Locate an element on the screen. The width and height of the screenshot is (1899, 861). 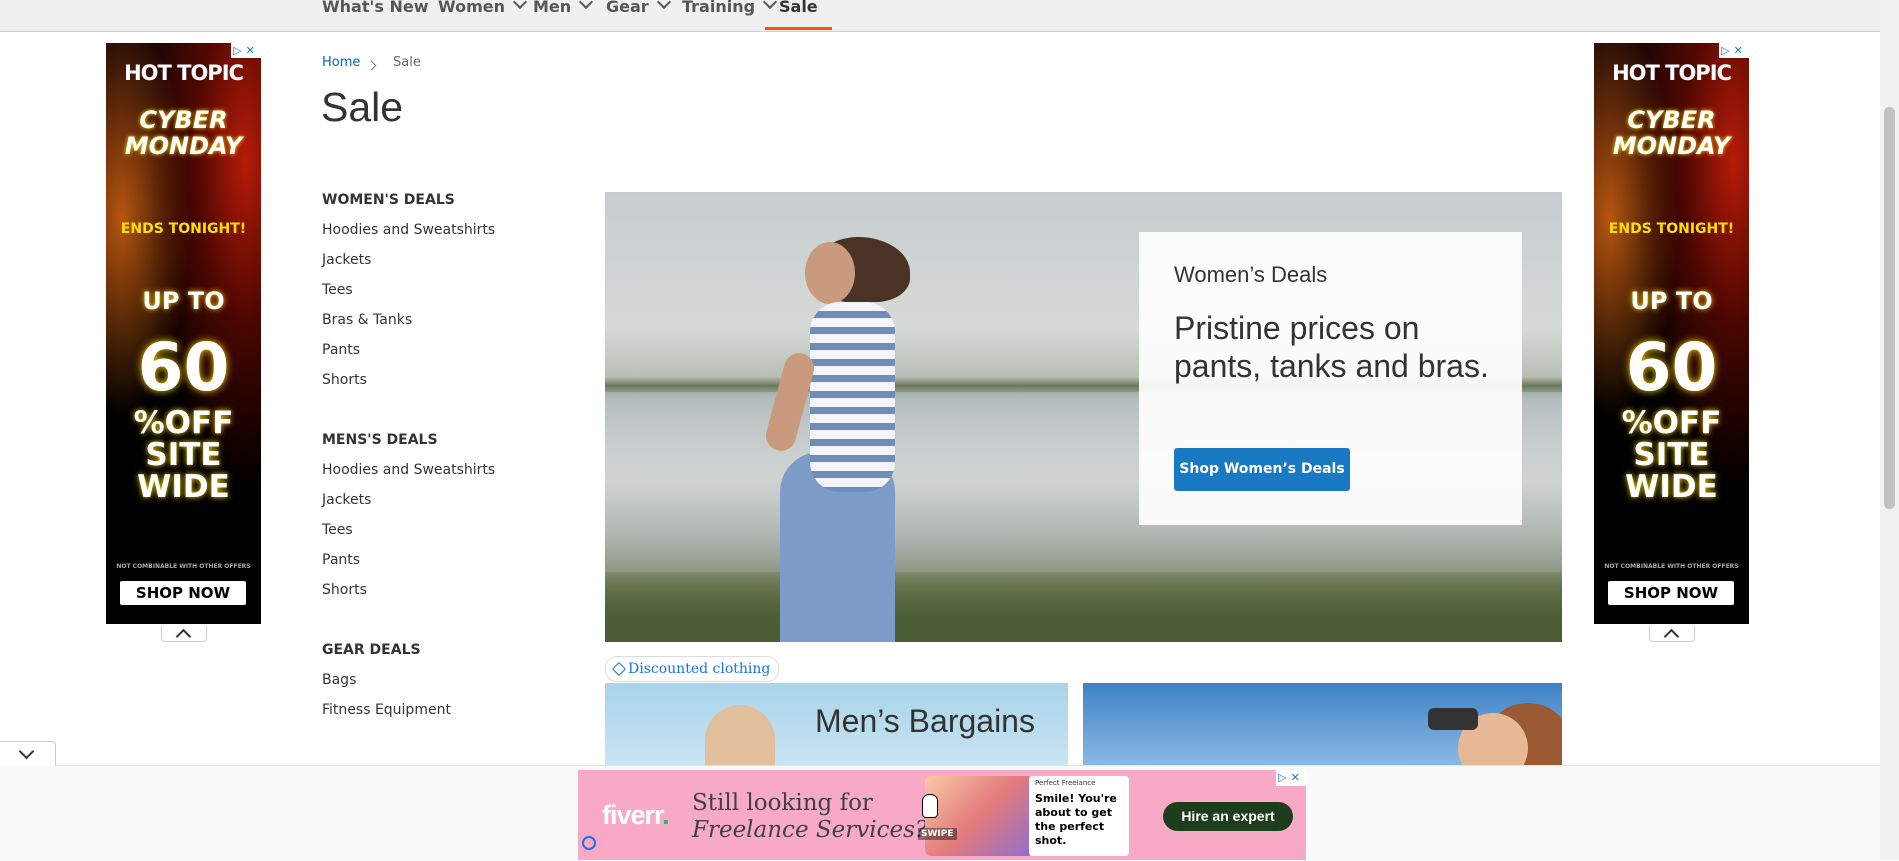
nav-item-training: Training is located at coordinates (730, 15).